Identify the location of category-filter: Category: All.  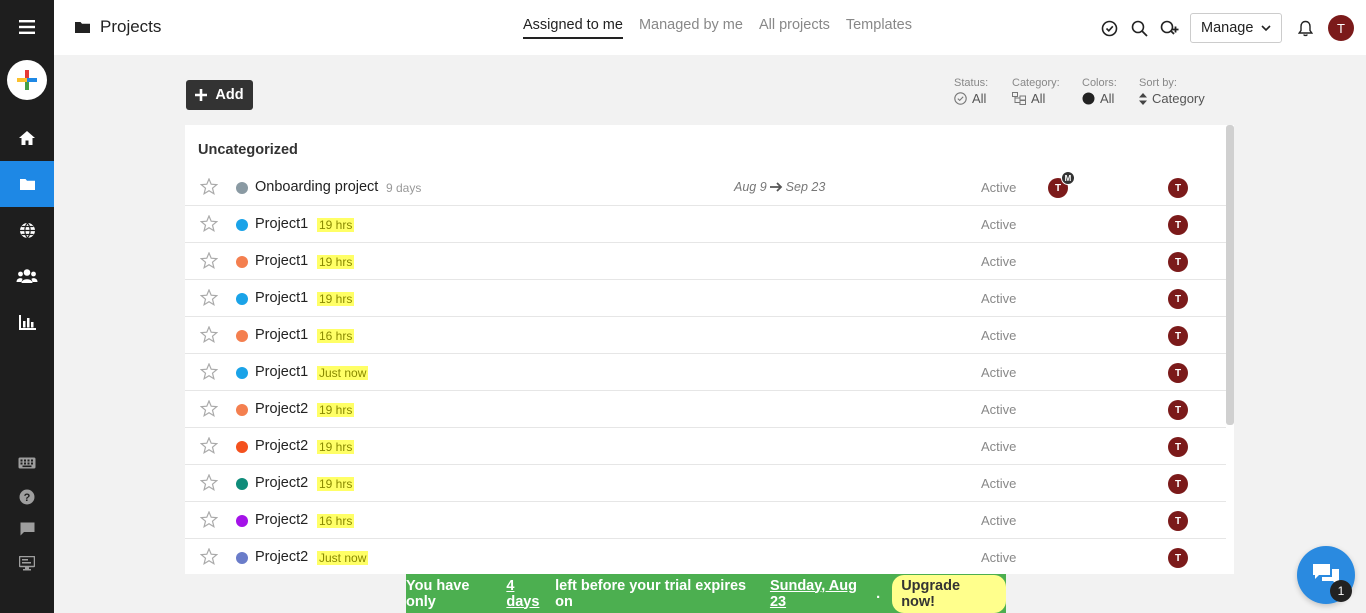
(1036, 91).